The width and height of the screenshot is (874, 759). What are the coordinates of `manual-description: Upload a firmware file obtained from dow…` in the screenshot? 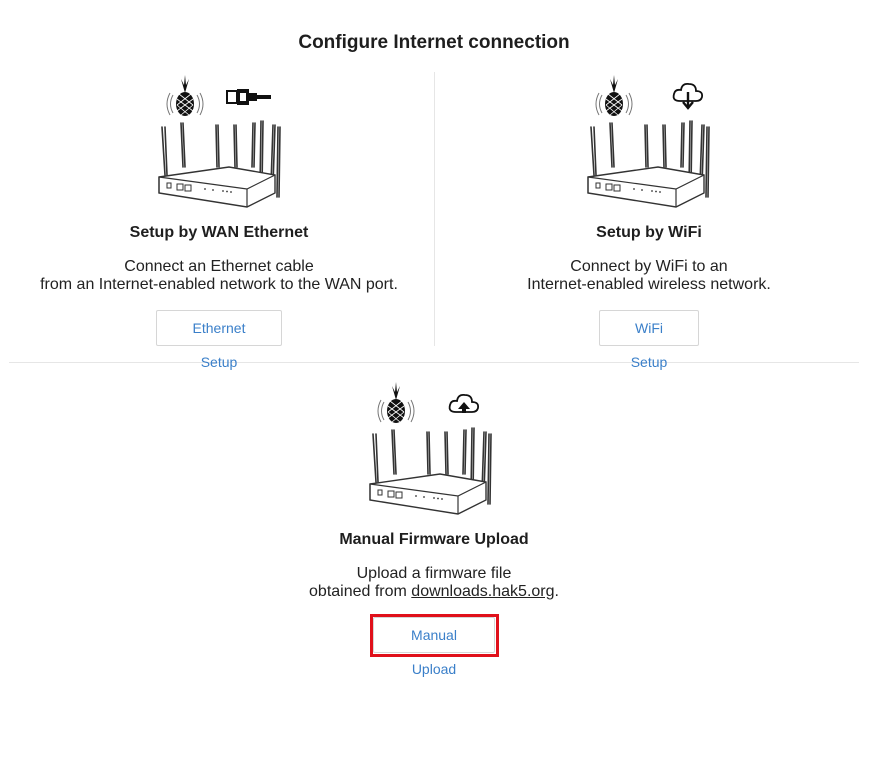 It's located at (434, 582).